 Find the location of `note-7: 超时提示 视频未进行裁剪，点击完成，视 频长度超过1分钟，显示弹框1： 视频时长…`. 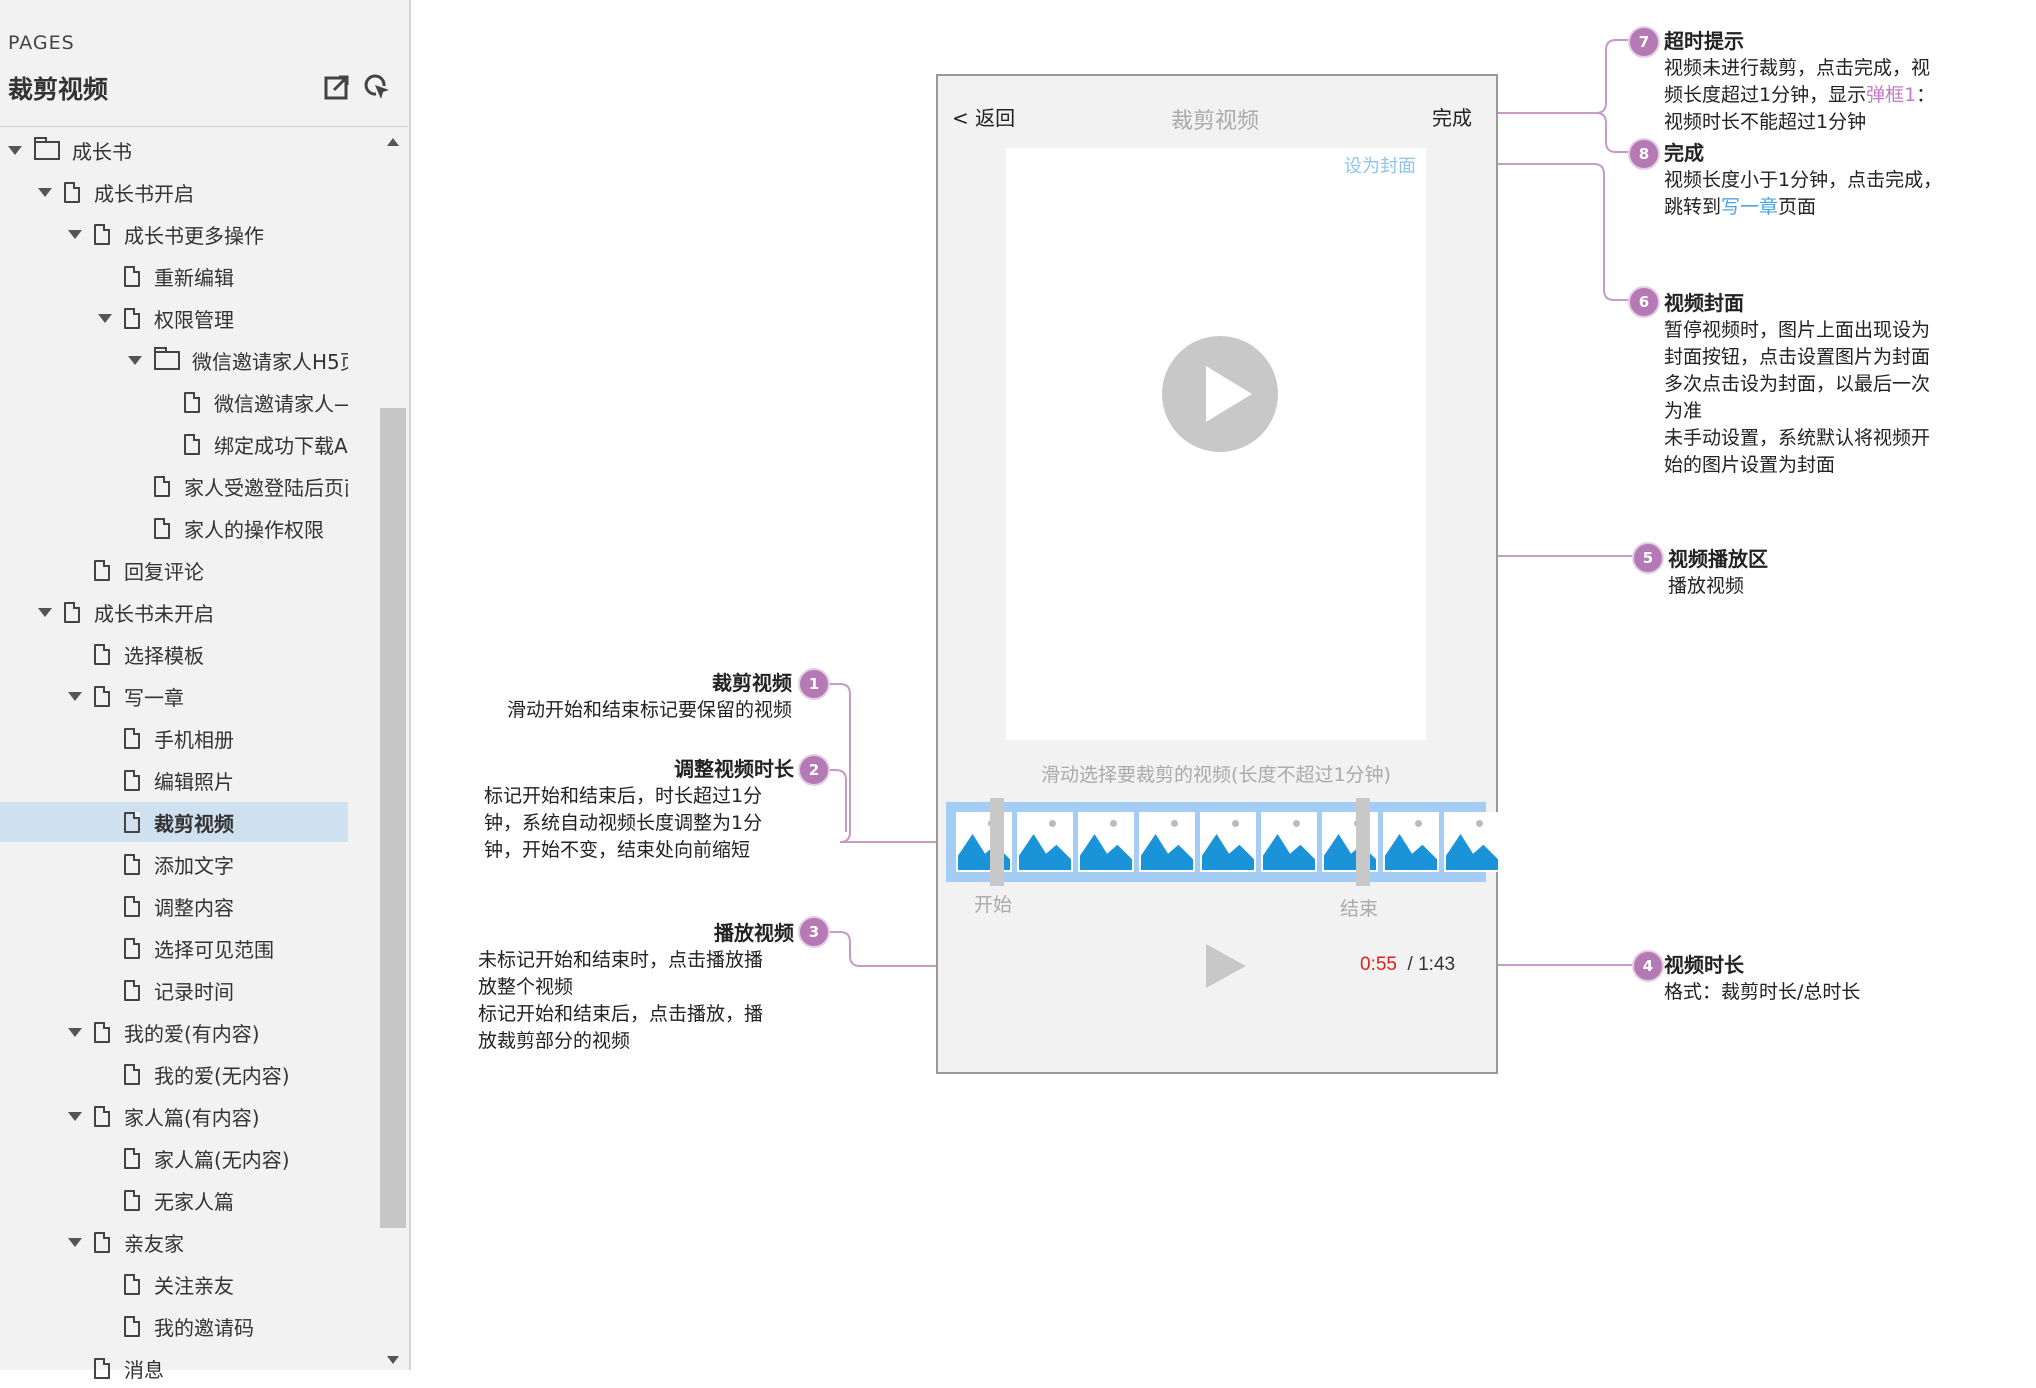

note-7: 超时提示 视频未进行裁剪，点击完成，视 频长度超过1分钟，显示弹框1： 视频时长… is located at coordinates (1834, 82).